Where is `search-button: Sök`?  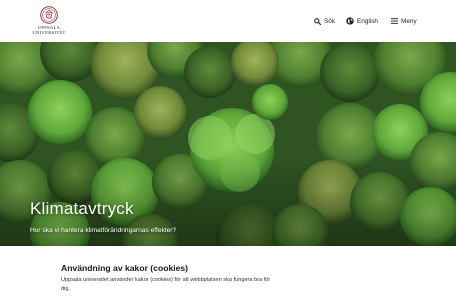 search-button: Sök is located at coordinates (324, 21).